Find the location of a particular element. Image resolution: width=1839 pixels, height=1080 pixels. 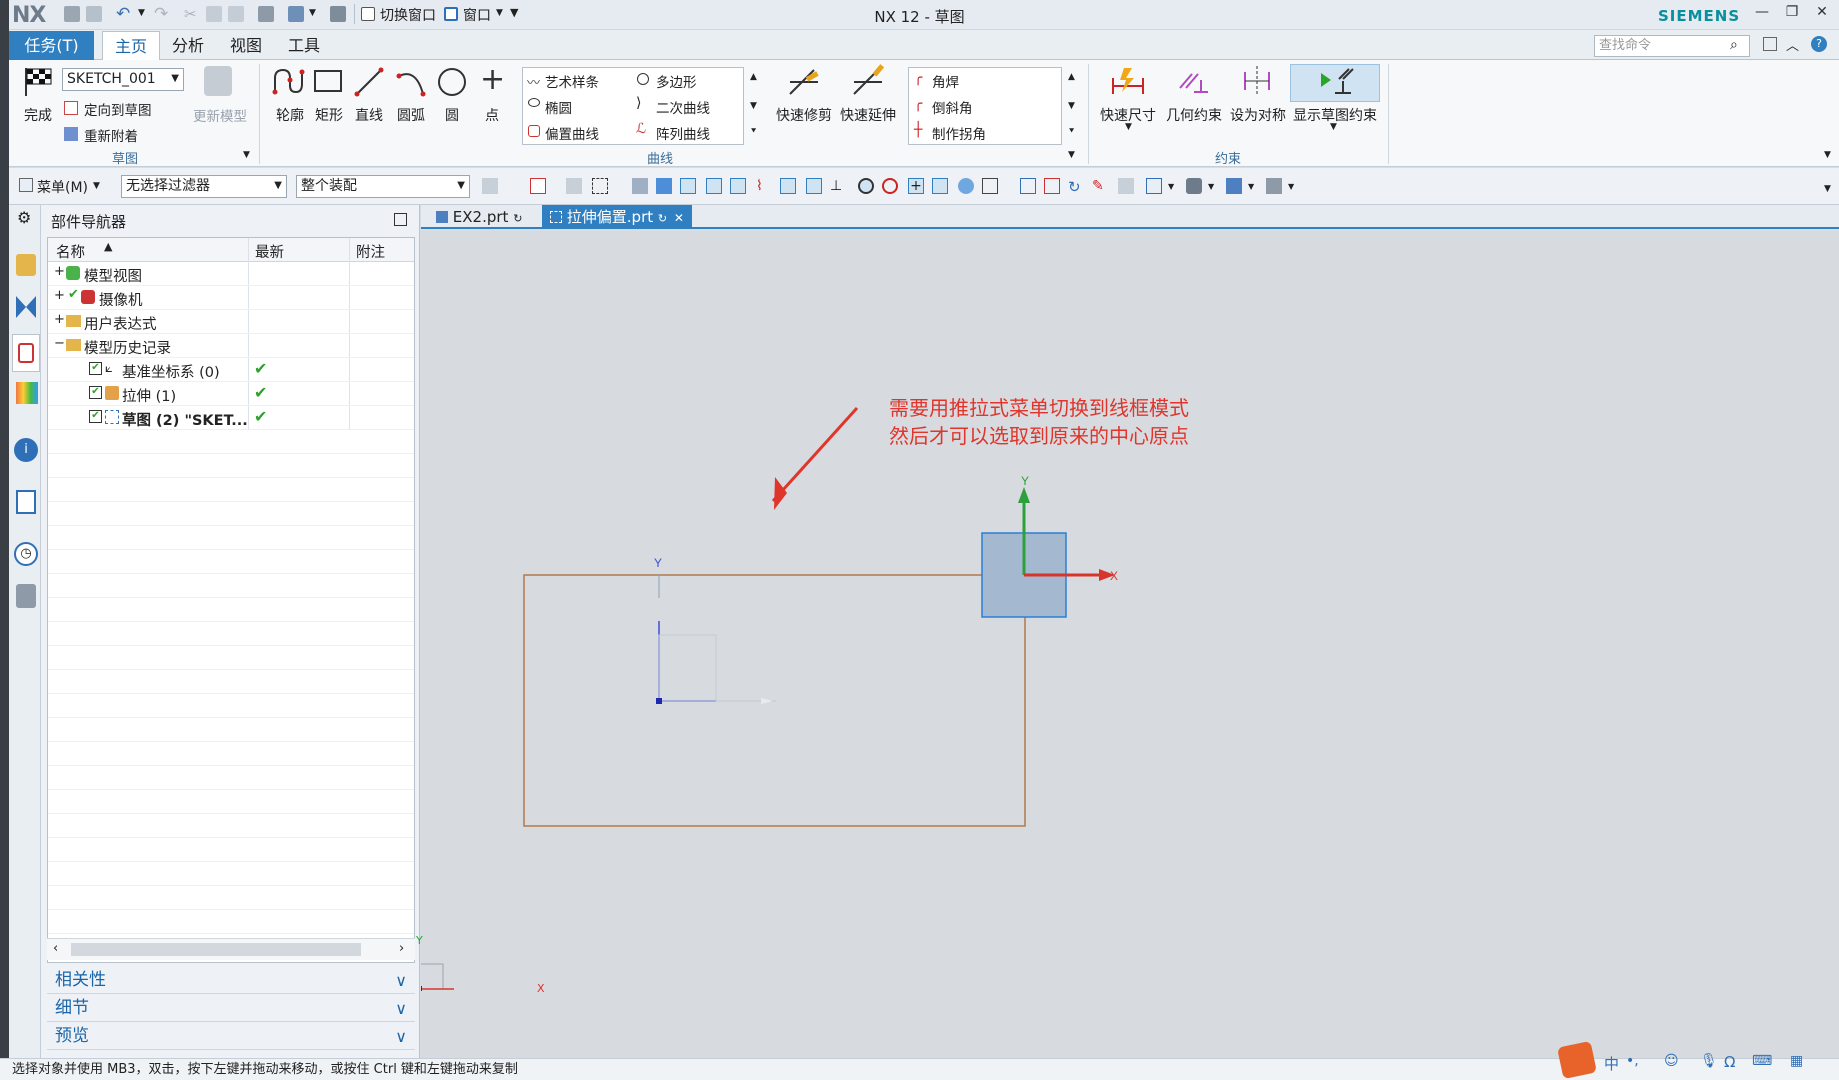

ime-symbol-icon: Ω is located at coordinates (1729, 1062).